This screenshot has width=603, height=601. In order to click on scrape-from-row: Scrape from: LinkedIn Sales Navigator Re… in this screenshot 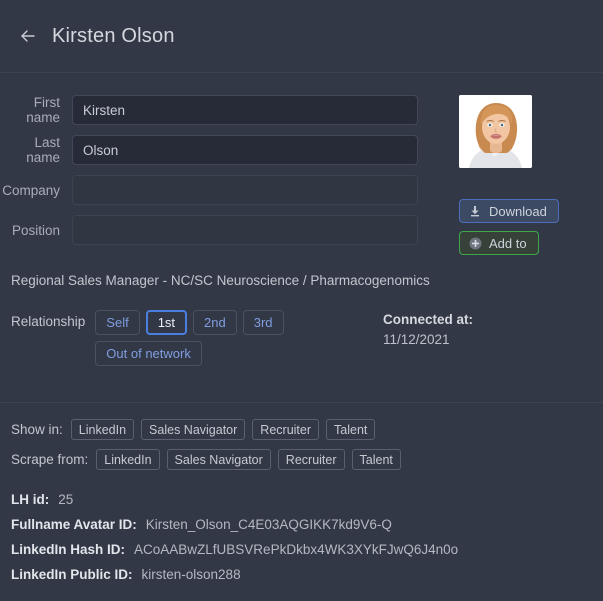, I will do `click(307, 459)`.